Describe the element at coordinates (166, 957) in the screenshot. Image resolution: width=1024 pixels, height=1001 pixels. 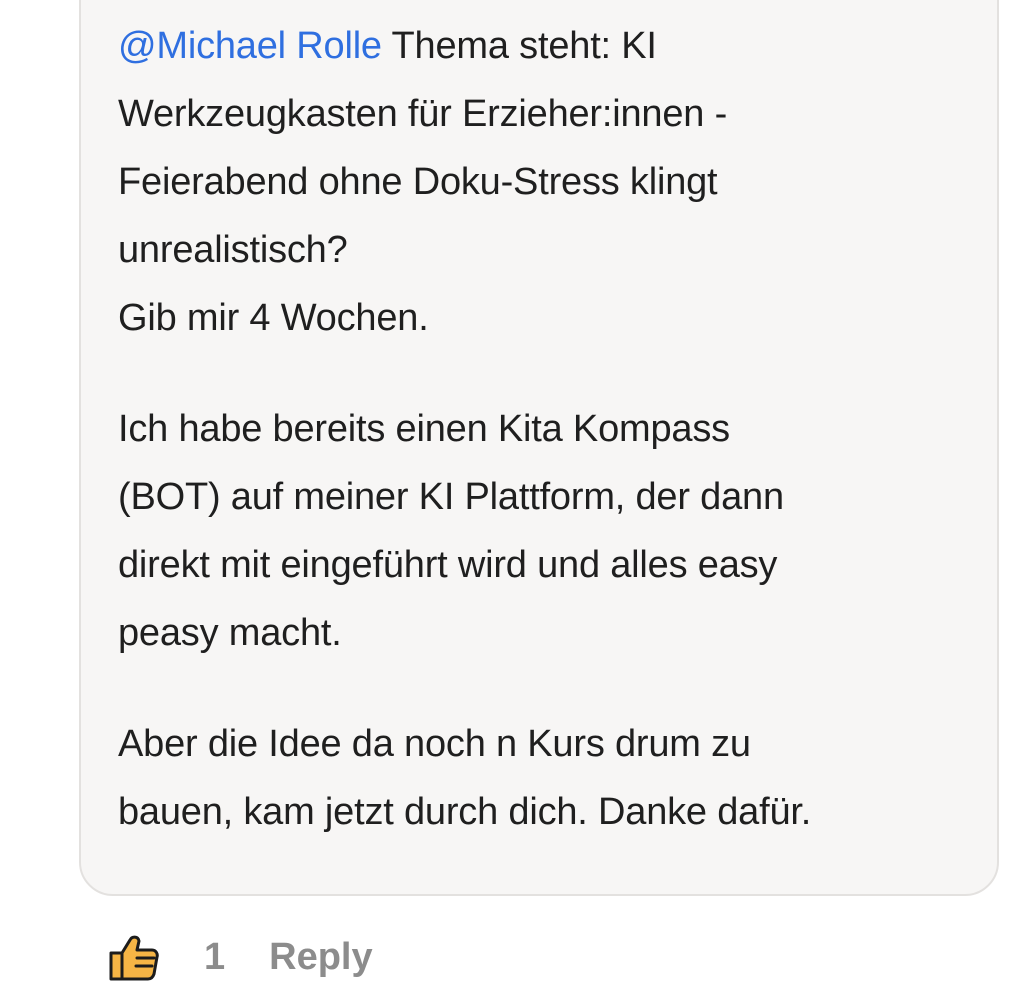
I see `like-button: 1` at that location.